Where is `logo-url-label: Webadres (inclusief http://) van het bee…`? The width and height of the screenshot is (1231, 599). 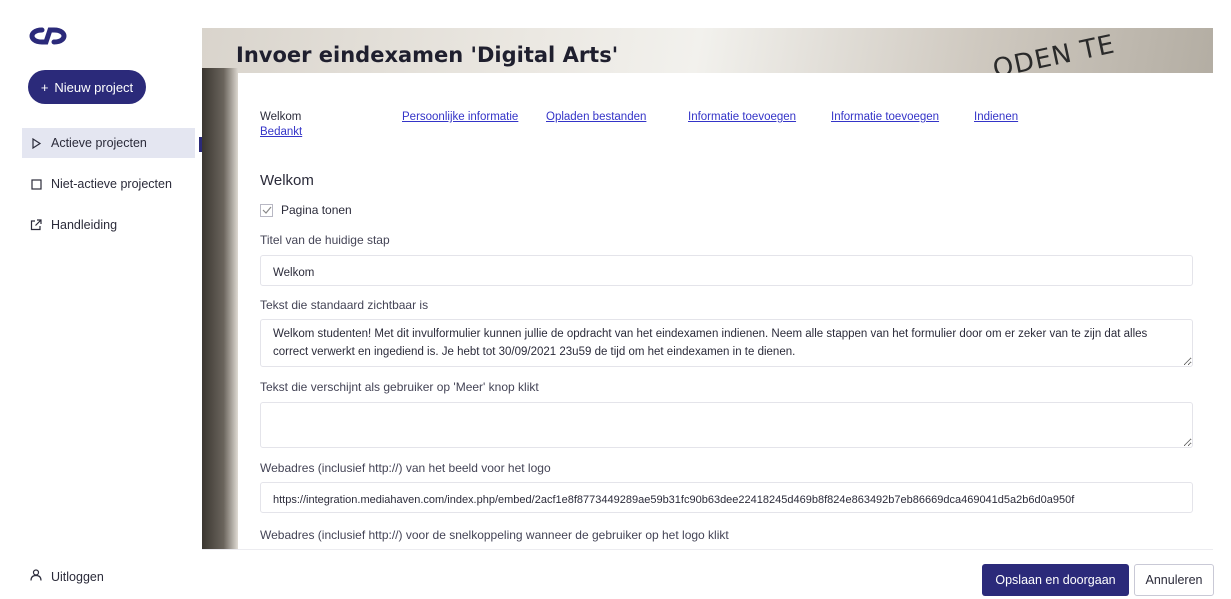 logo-url-label: Webadres (inclusief http://) van het bee… is located at coordinates (405, 468).